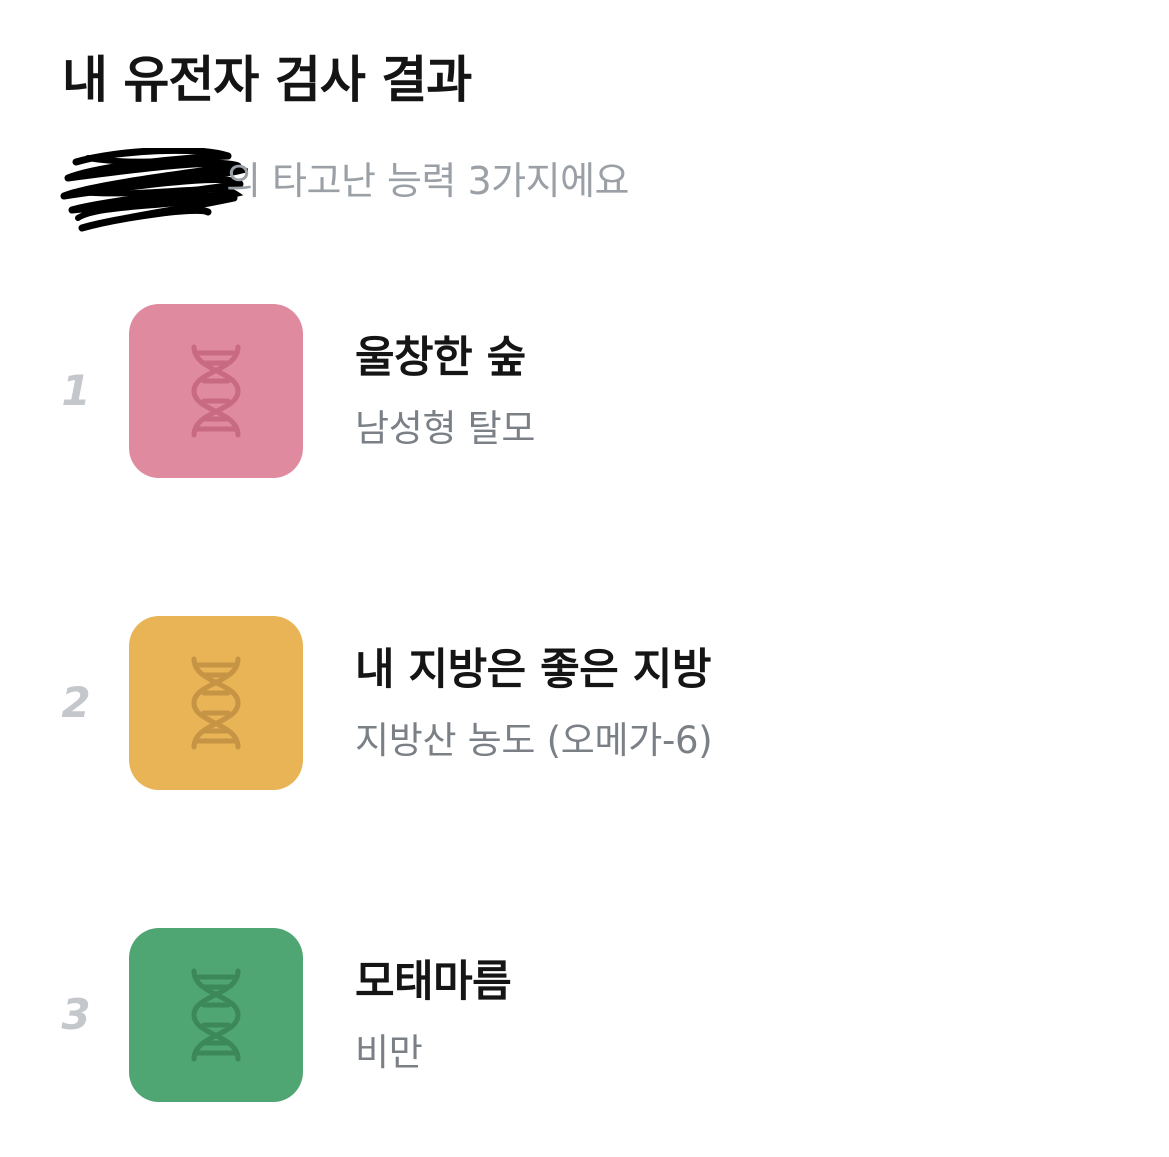  I want to click on result-subtitle: 남성형 탈모, so click(445, 428).